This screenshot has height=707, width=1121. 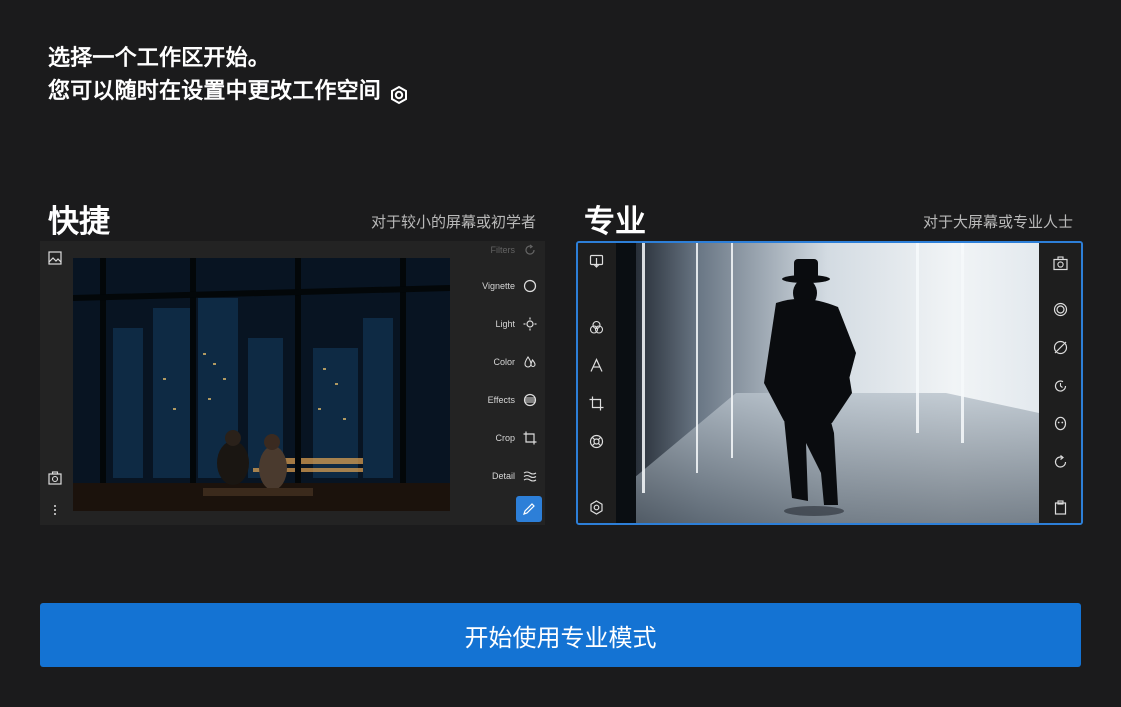 I want to click on color-circles-icon, so click(x=596, y=327).